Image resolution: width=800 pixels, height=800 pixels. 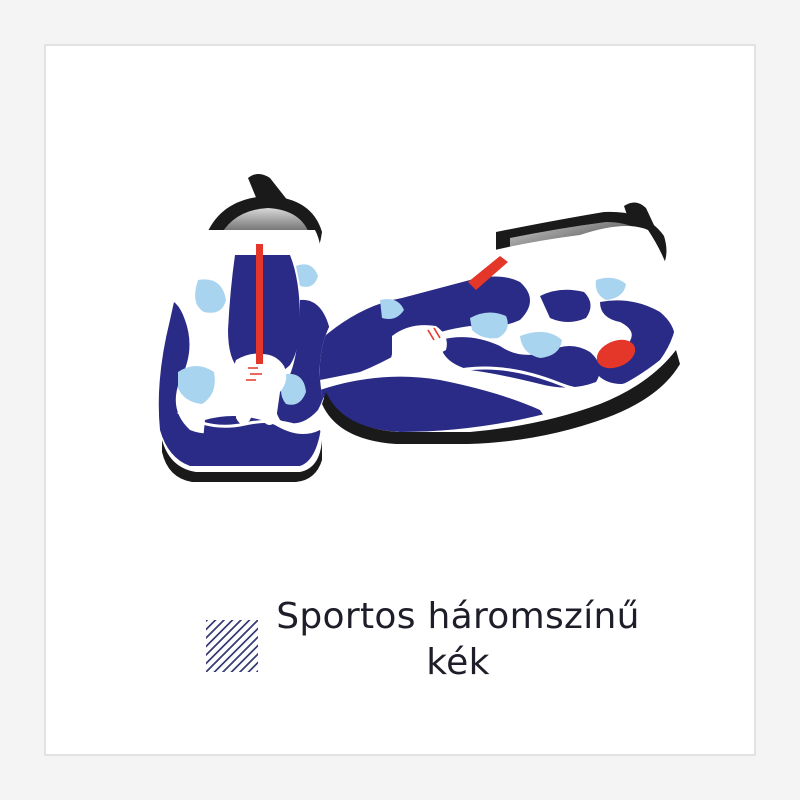 What do you see at coordinates (458, 662) in the screenshot?
I see `caption-line-2: kék` at bounding box center [458, 662].